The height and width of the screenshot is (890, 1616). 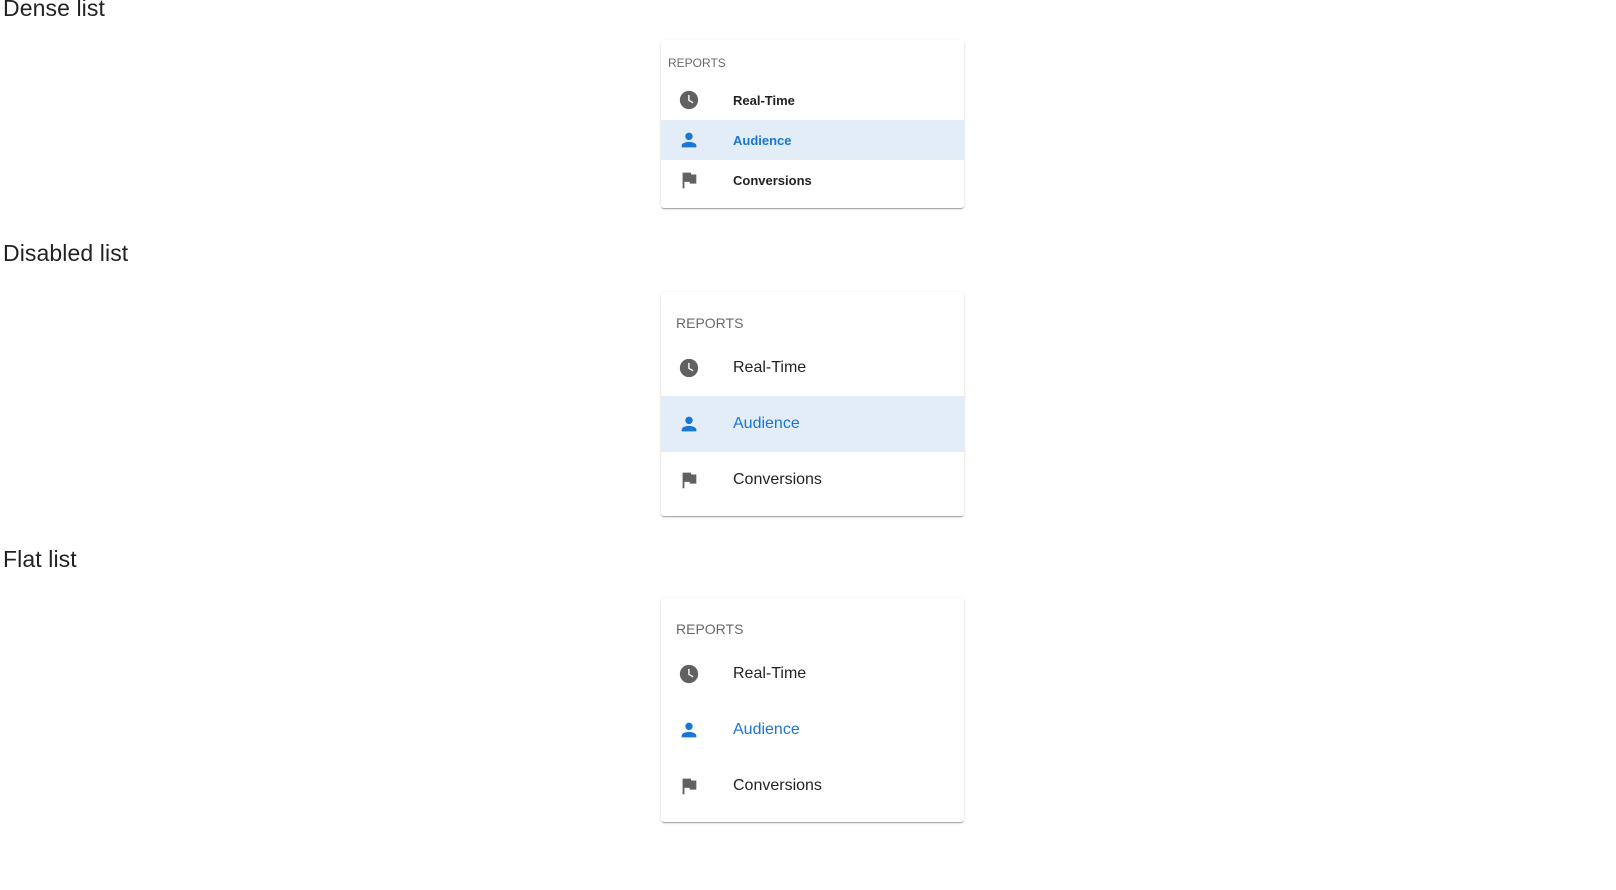 I want to click on disabled-list-card: REPORTS Real-Time Audience Conversions, so click(x=812, y=404).